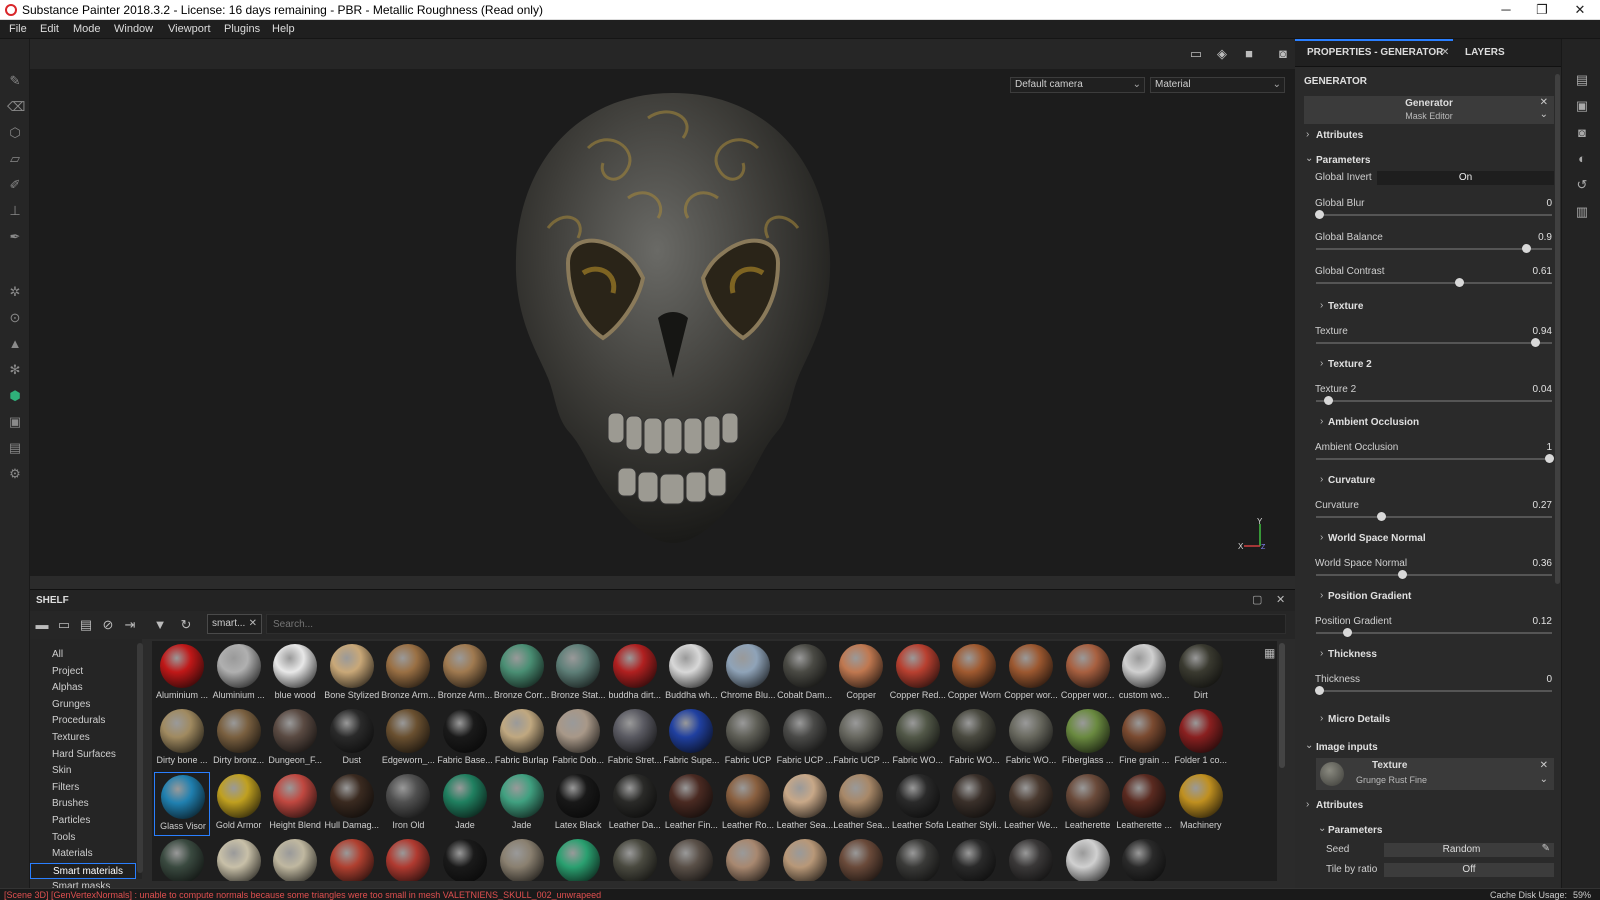 This screenshot has height=900, width=1600. I want to click on tab-close-icon: ✕, so click(1445, 52).